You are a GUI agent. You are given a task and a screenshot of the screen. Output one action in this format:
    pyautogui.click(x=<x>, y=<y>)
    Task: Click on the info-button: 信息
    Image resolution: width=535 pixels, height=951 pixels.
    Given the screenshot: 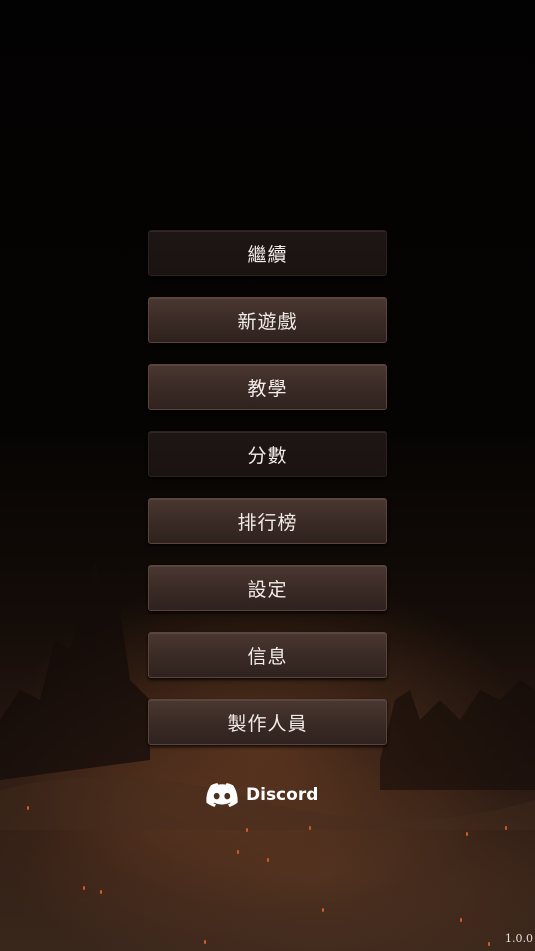 What is the action you would take?
    pyautogui.click(x=267, y=655)
    